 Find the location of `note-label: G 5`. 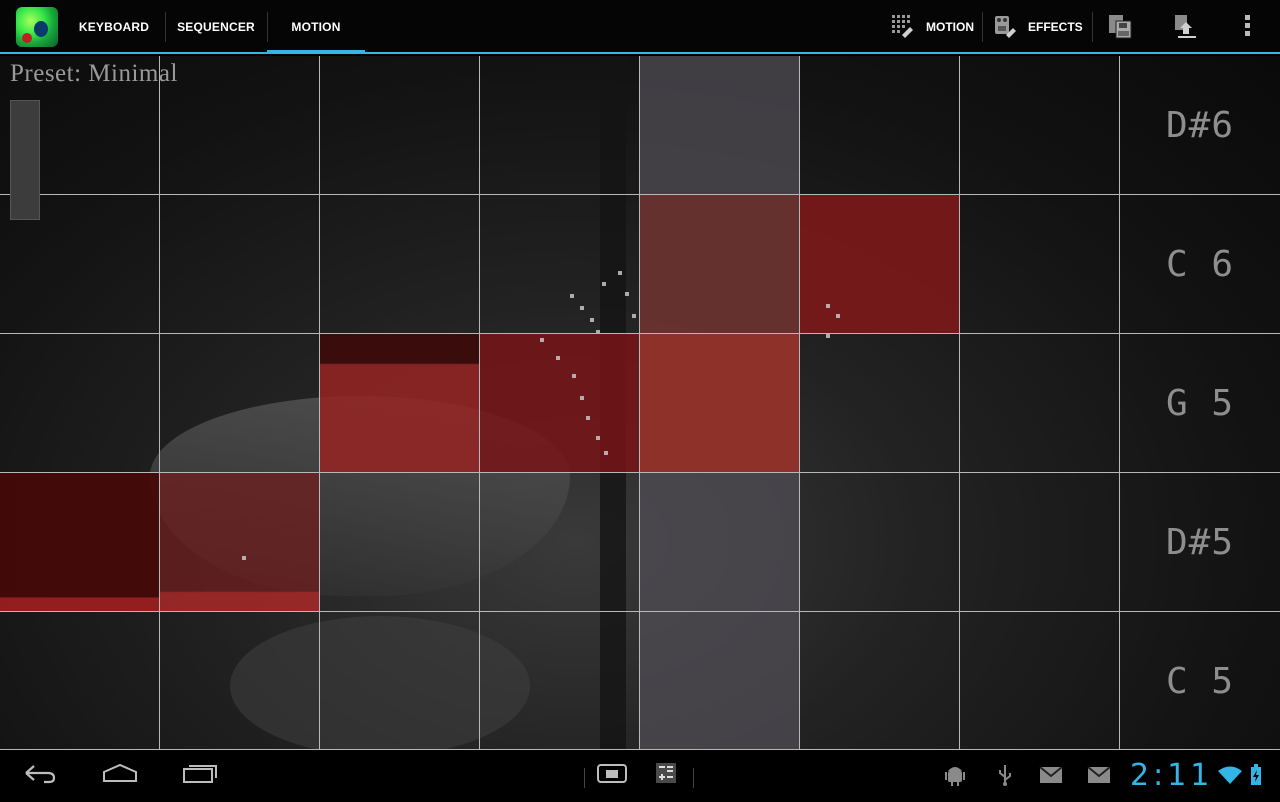

note-label: G 5 is located at coordinates (1200, 403).